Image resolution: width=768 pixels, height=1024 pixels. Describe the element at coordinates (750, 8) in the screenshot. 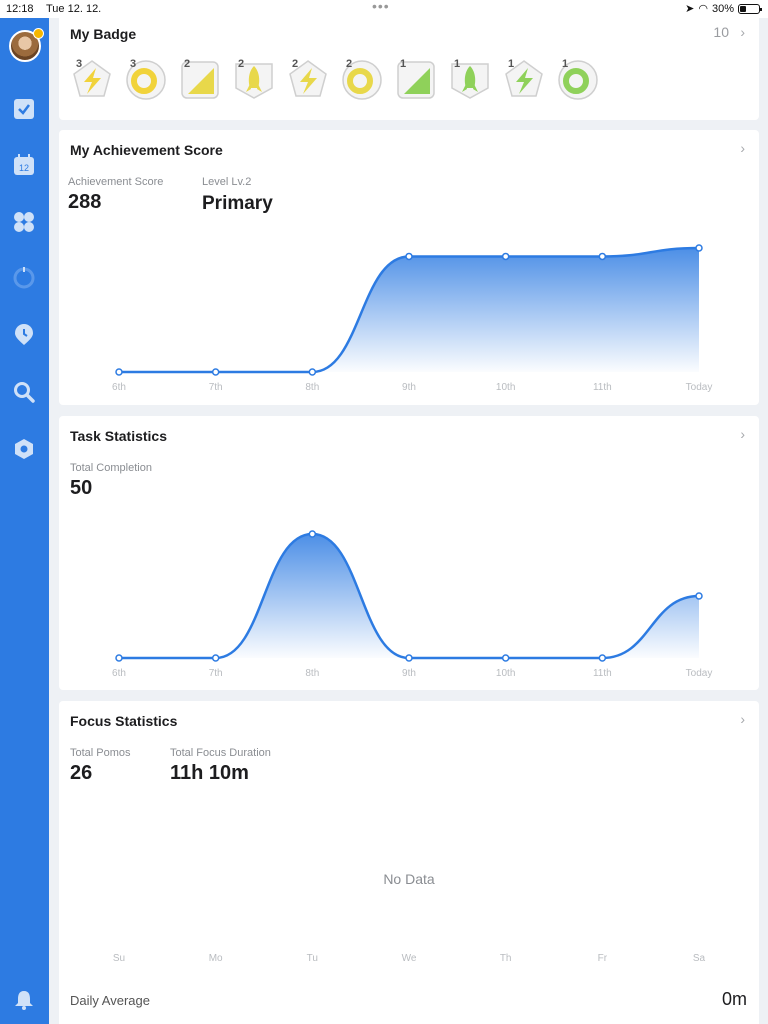

I see `battery-icon` at that location.